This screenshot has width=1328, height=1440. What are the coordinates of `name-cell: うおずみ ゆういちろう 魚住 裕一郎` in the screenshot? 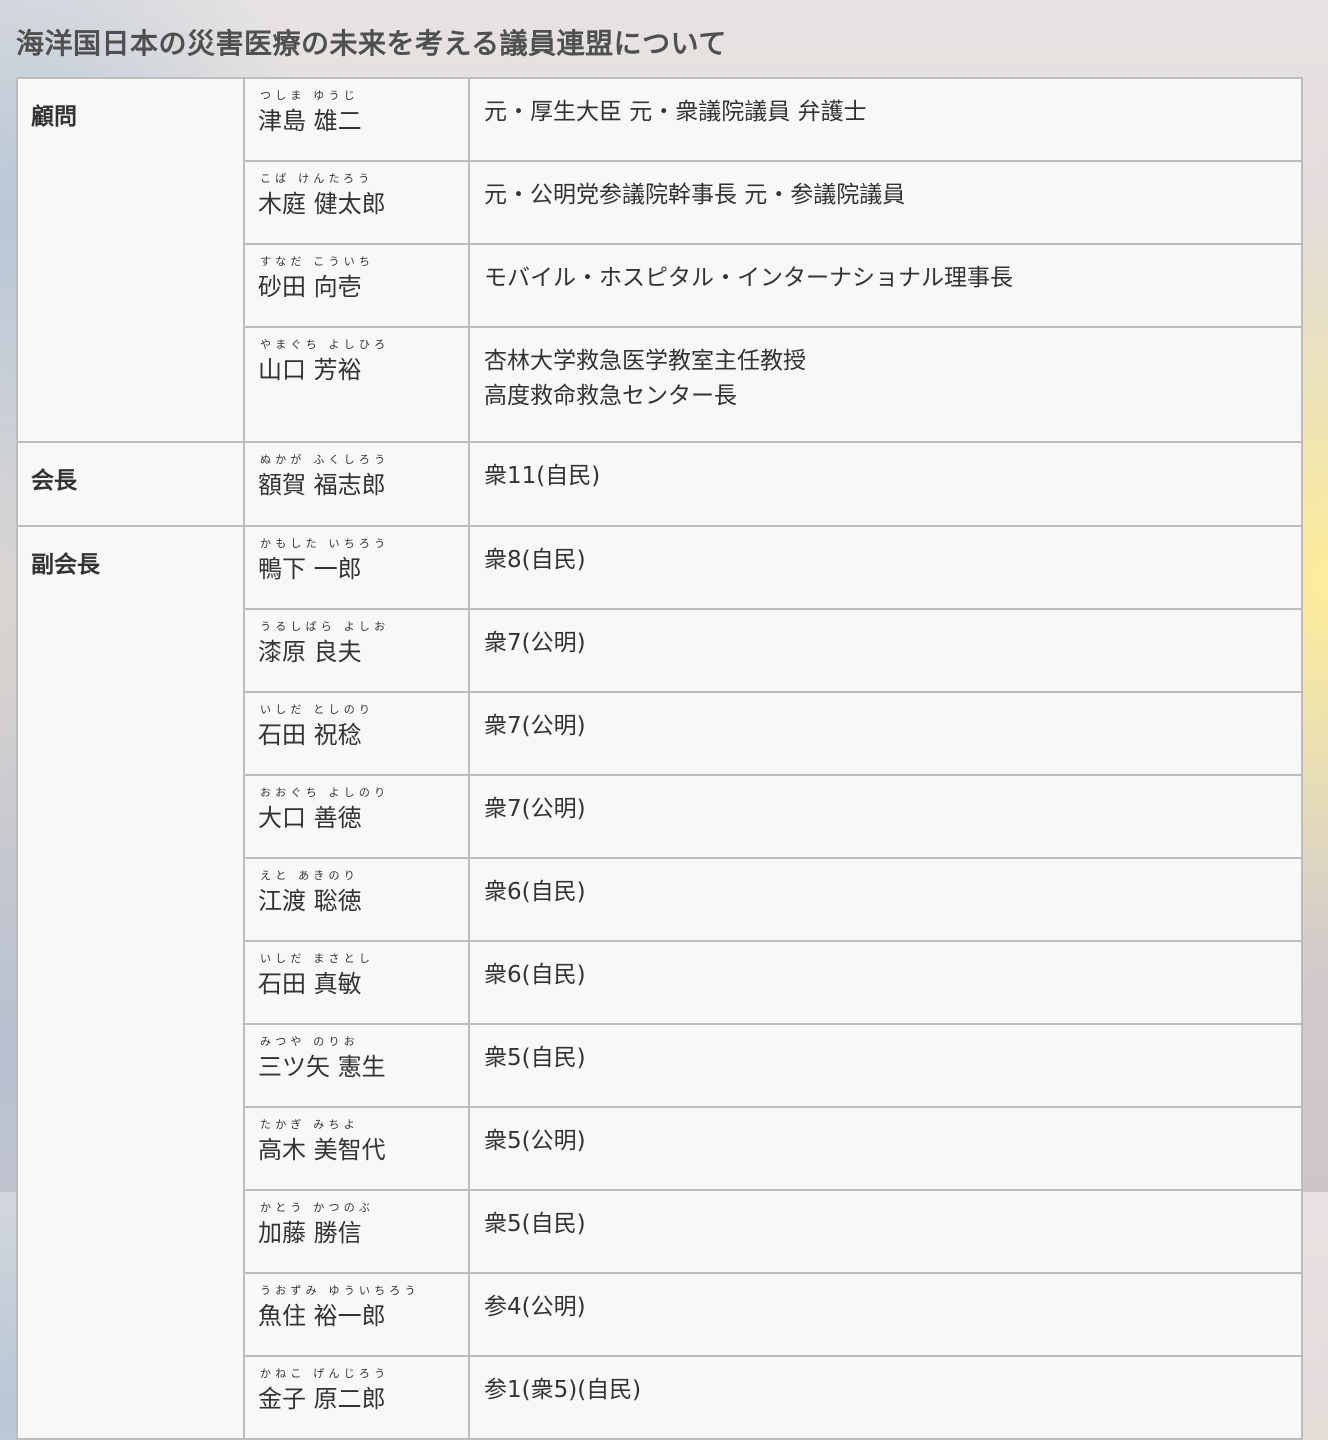 It's located at (356, 1314).